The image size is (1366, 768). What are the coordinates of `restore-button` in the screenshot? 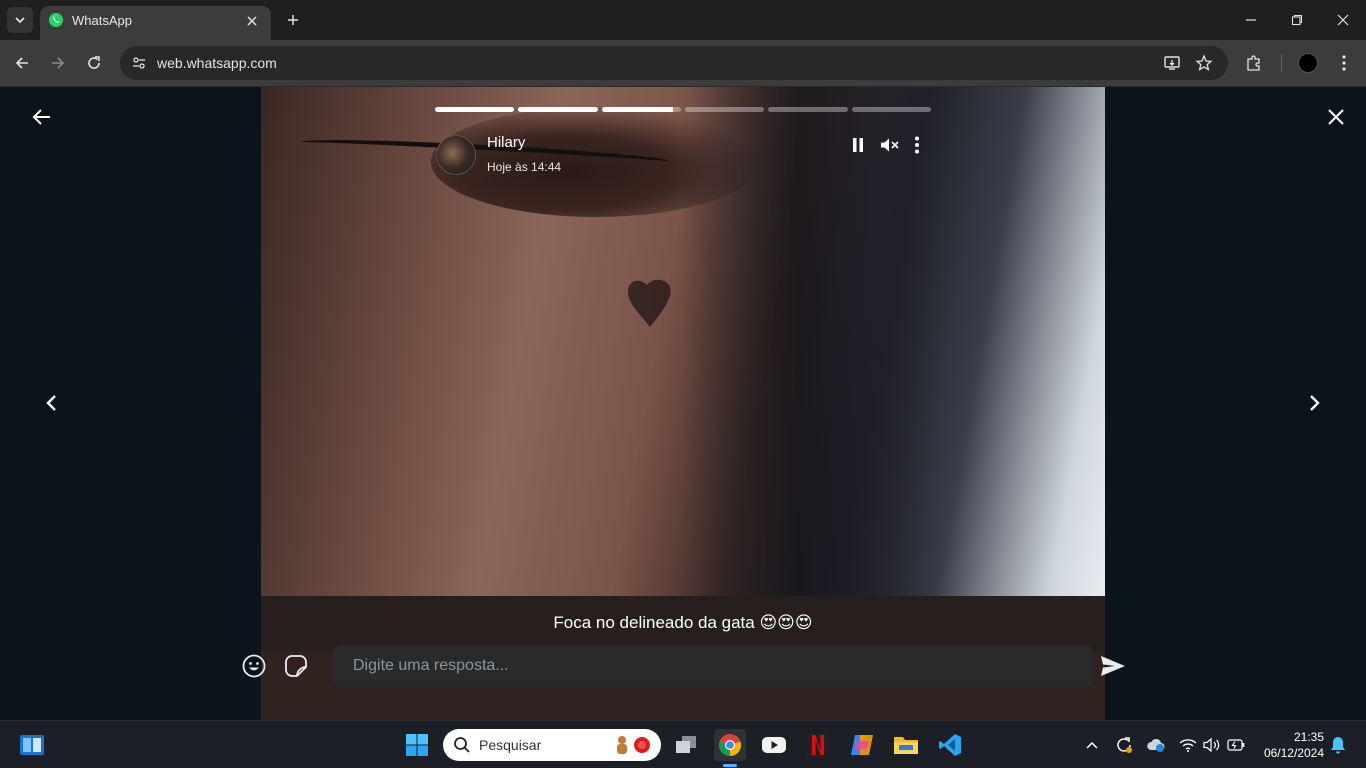 It's located at (1297, 20).